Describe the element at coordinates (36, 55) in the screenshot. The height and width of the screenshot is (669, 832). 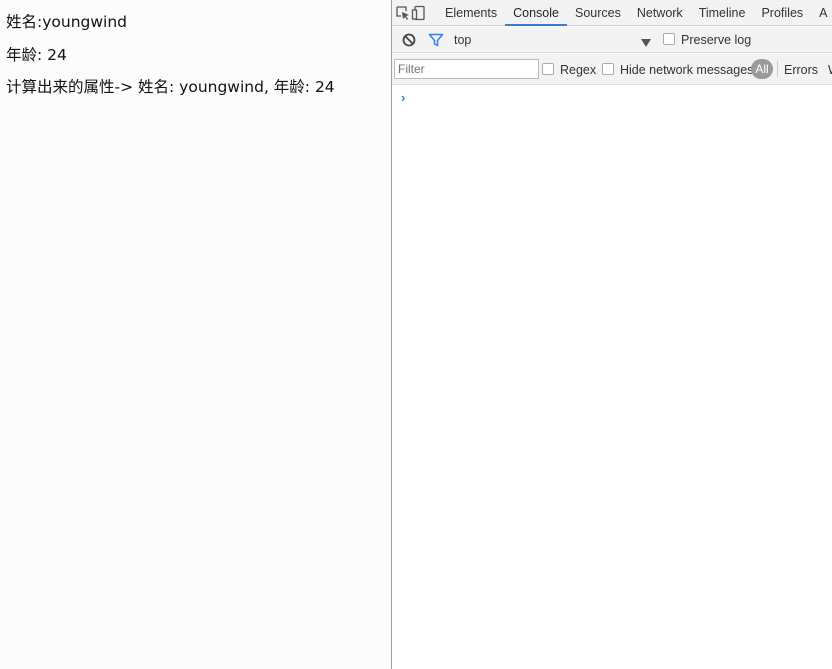
I see `age-text: 年龄: 24` at that location.